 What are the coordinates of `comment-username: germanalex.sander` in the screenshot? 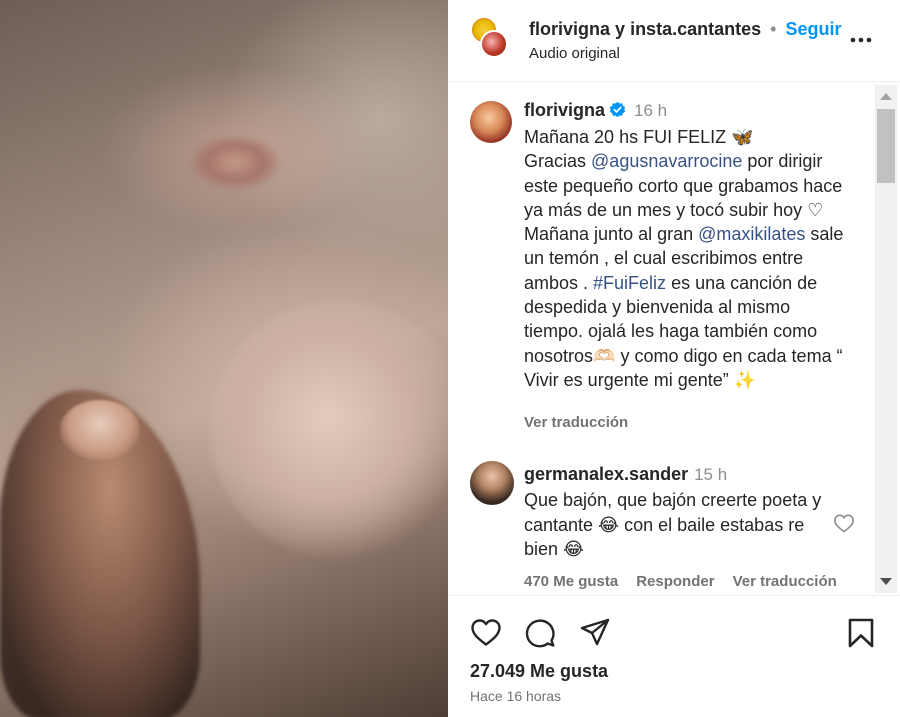 It's located at (606, 474).